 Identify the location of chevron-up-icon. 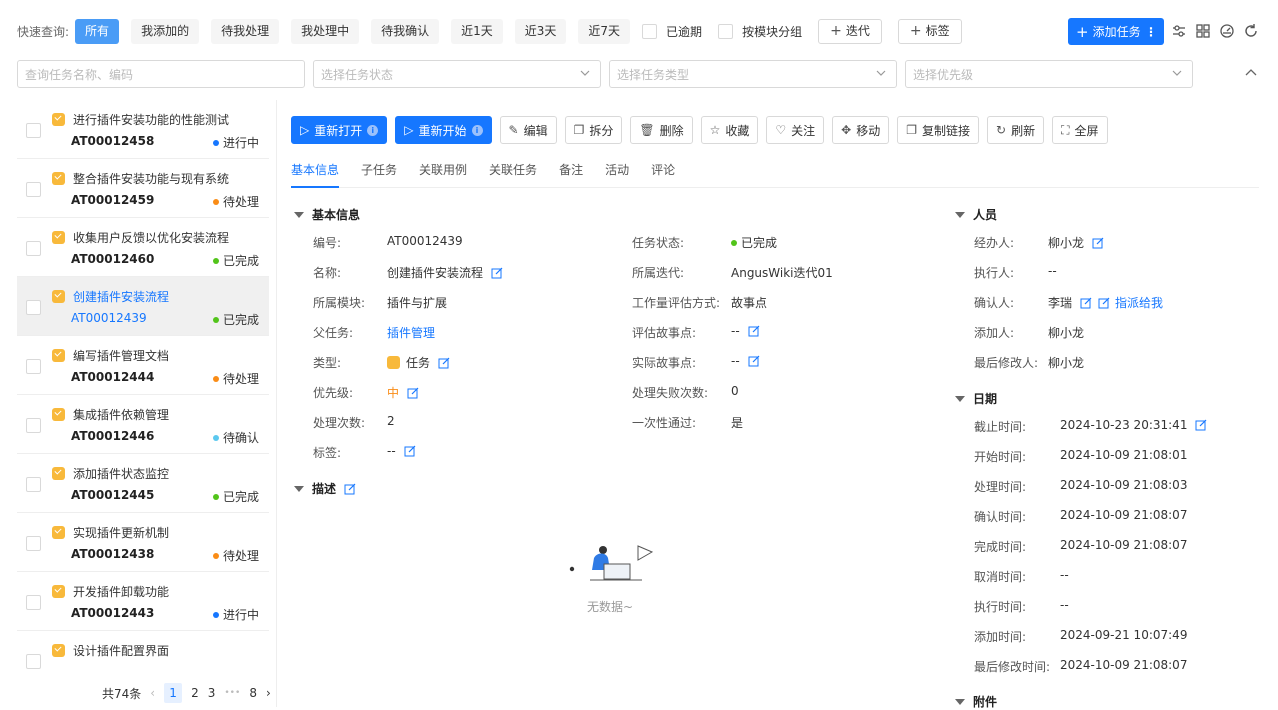
(1251, 73).